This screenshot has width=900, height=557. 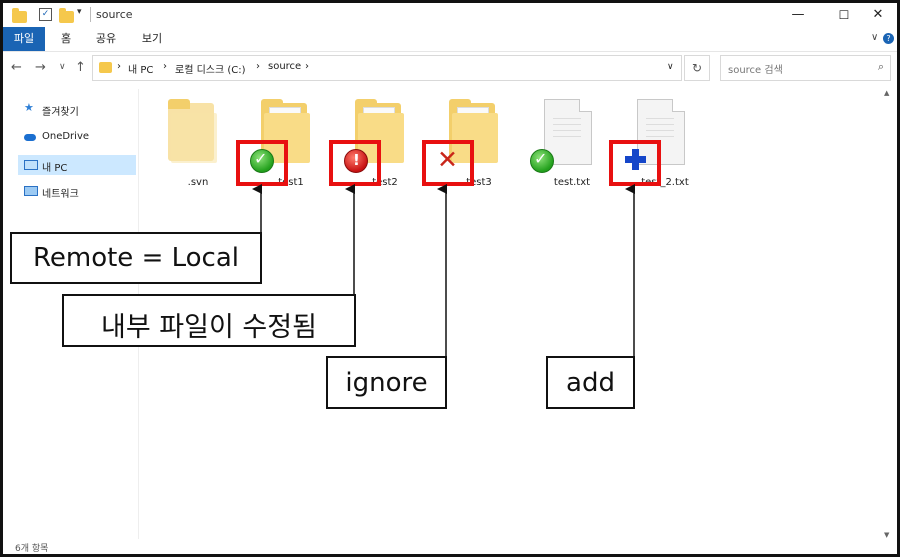 I want to click on callout-text: Remote = Local, so click(x=136, y=258).